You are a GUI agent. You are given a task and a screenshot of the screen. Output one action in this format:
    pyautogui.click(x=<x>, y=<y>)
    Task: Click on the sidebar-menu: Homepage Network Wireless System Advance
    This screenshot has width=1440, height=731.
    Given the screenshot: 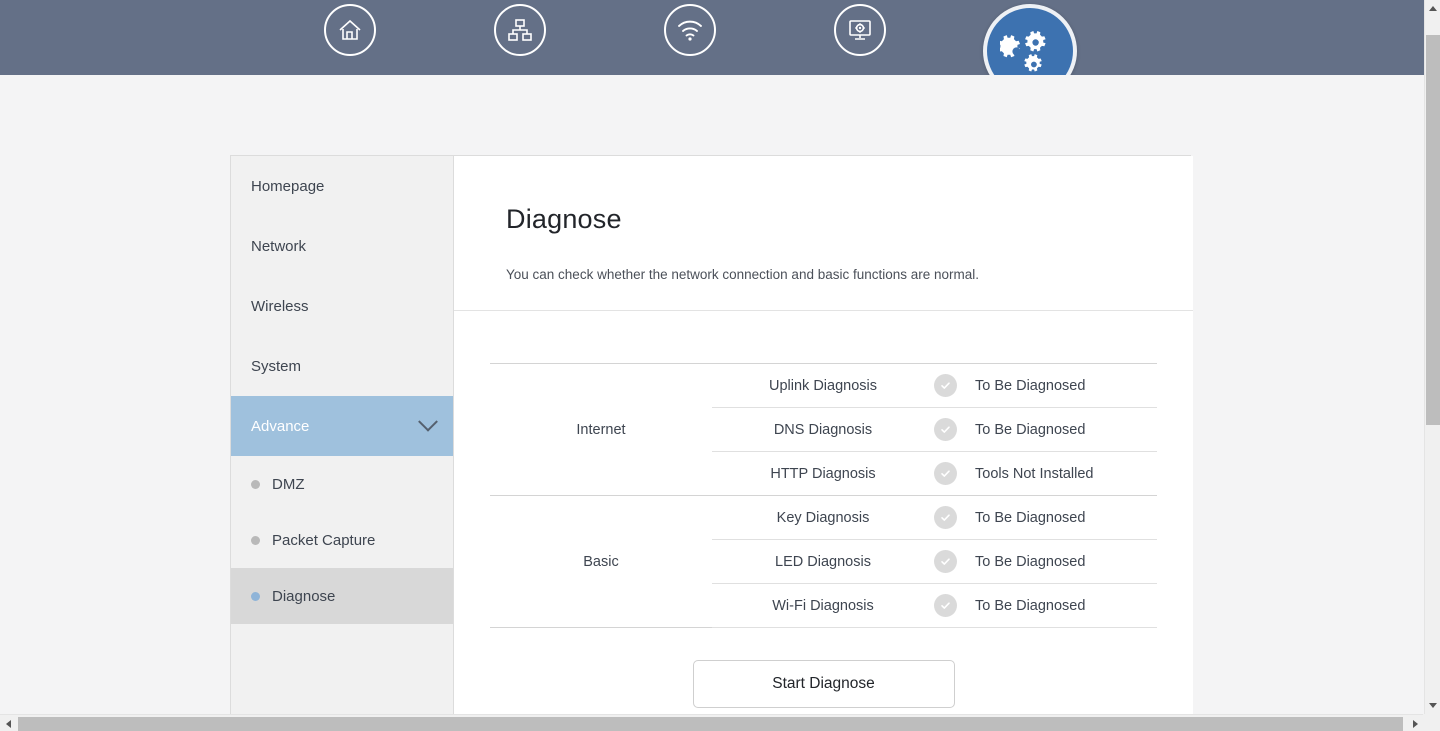 What is the action you would take?
    pyautogui.click(x=342, y=435)
    